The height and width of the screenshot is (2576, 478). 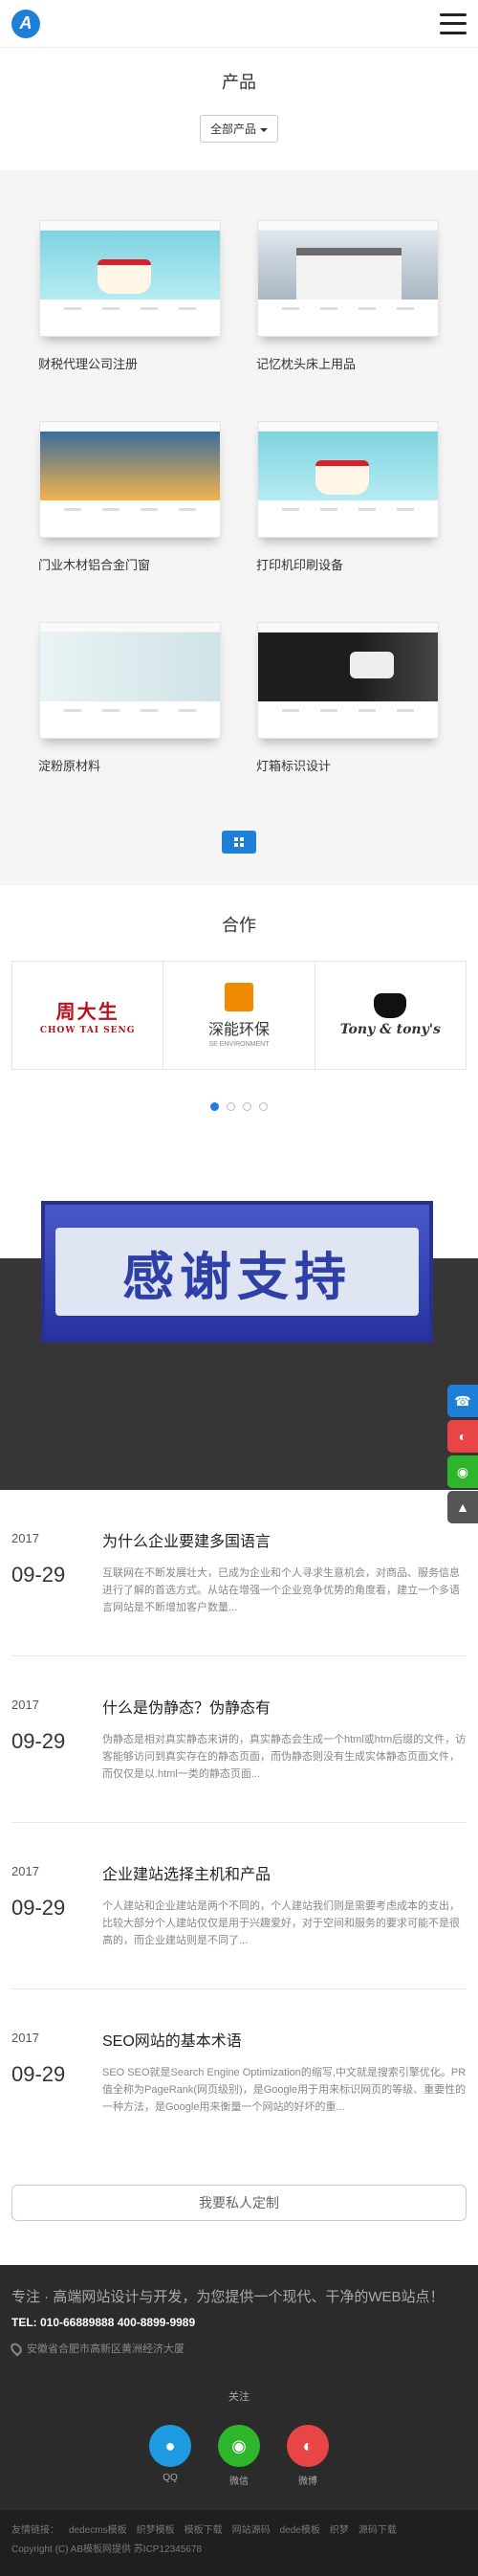 I want to click on product-card: 淀粉原材料, so click(x=130, y=705).